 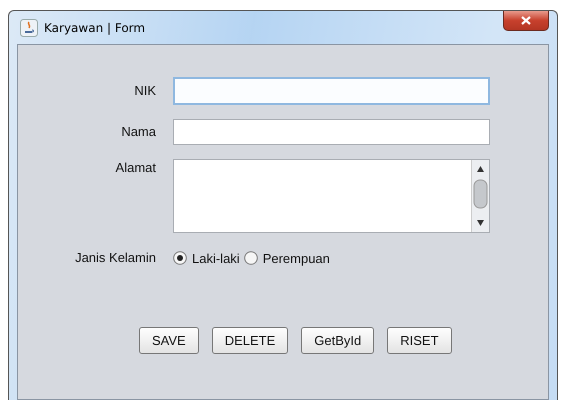 I want to click on close-icon, so click(x=526, y=20).